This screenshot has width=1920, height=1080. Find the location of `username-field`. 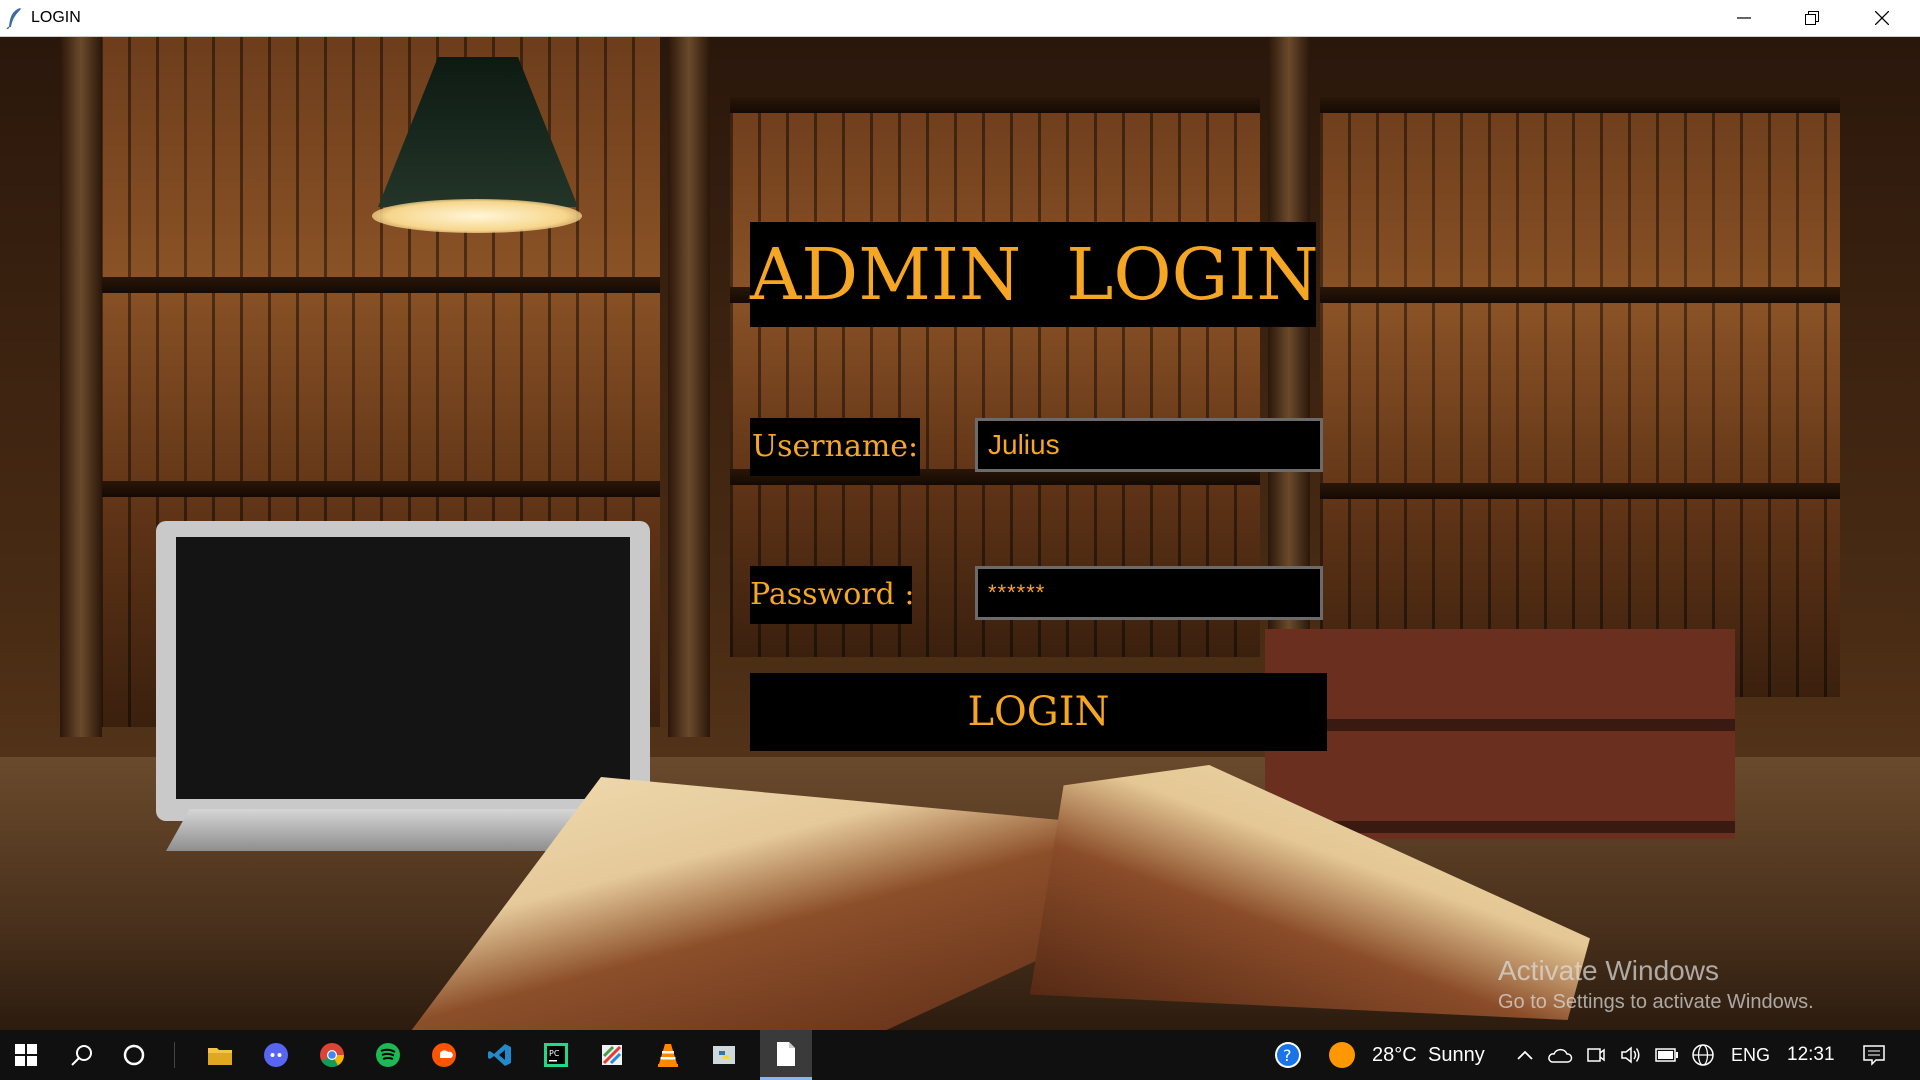

username-field is located at coordinates (1149, 445).